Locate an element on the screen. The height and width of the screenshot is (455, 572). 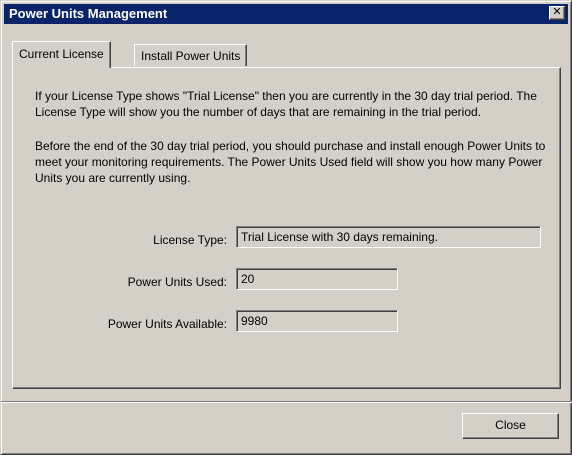
close-window-icon: ✕ is located at coordinates (557, 13).